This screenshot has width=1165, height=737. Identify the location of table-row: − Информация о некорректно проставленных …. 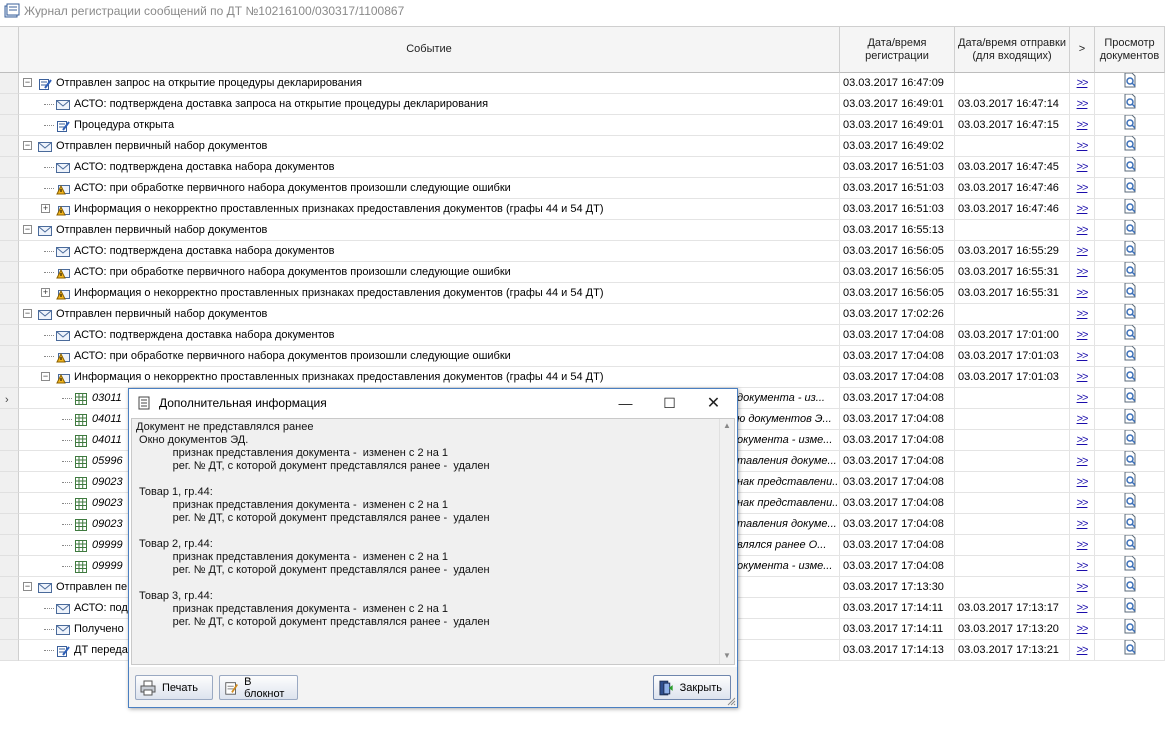
(582, 377).